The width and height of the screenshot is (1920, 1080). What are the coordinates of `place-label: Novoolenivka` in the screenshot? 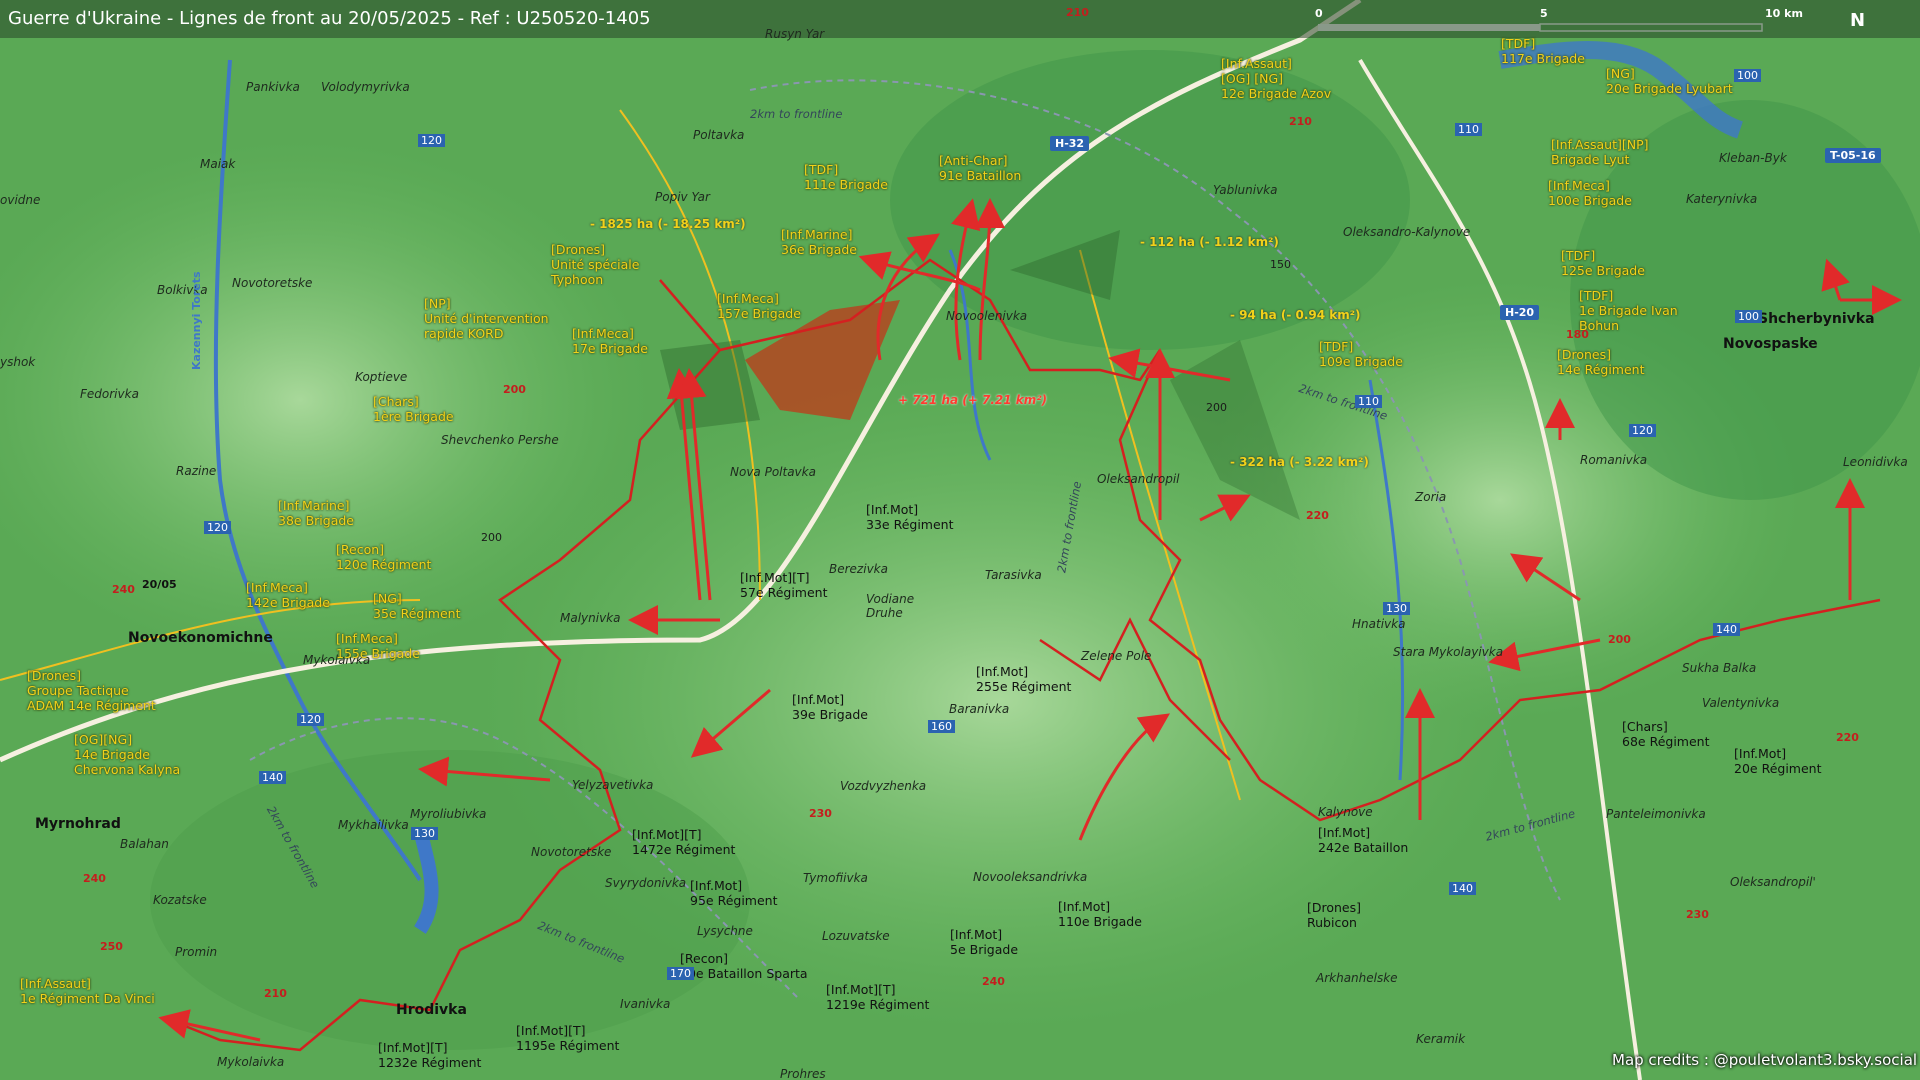 It's located at (987, 316).